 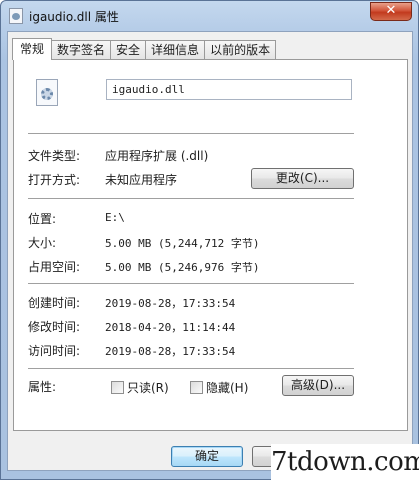 I want to click on ok-button: 确定, so click(x=207, y=456).